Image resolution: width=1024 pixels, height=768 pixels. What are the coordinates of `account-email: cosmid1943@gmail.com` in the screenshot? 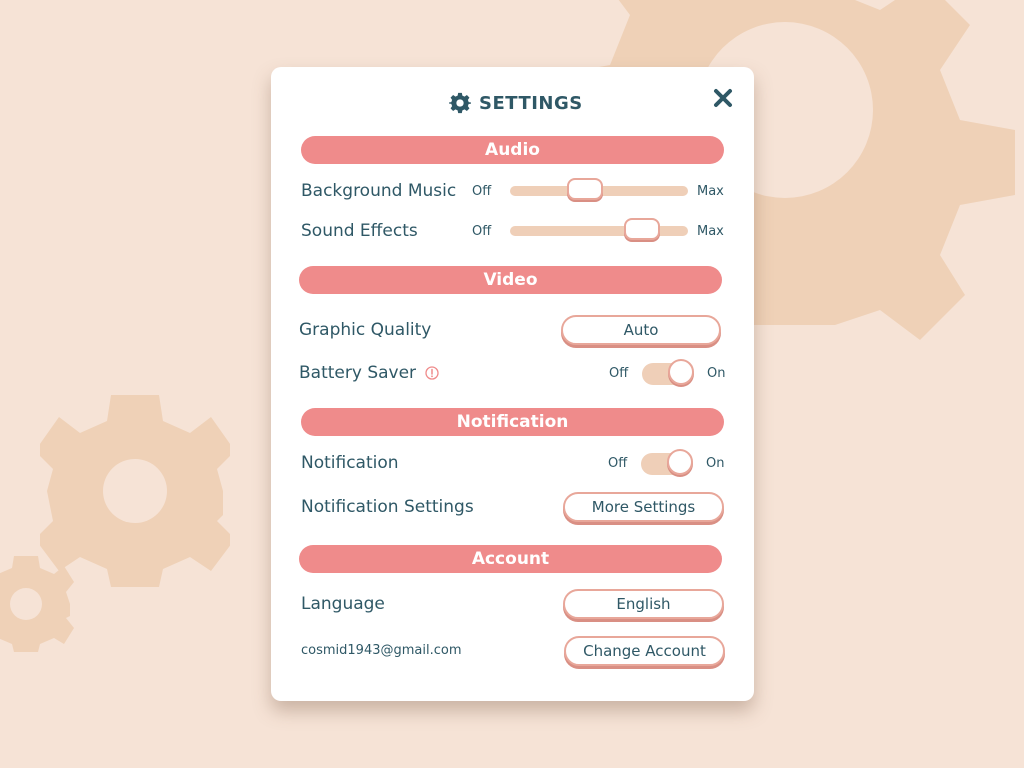 It's located at (381, 650).